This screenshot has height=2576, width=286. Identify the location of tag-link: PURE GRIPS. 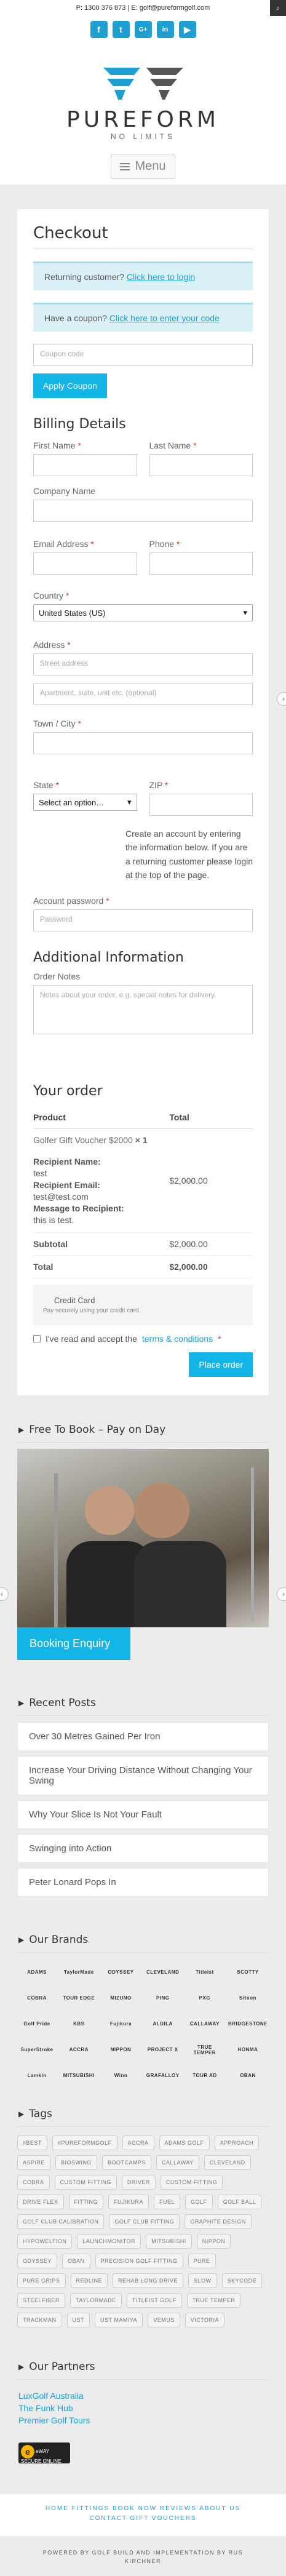
(42, 2280).